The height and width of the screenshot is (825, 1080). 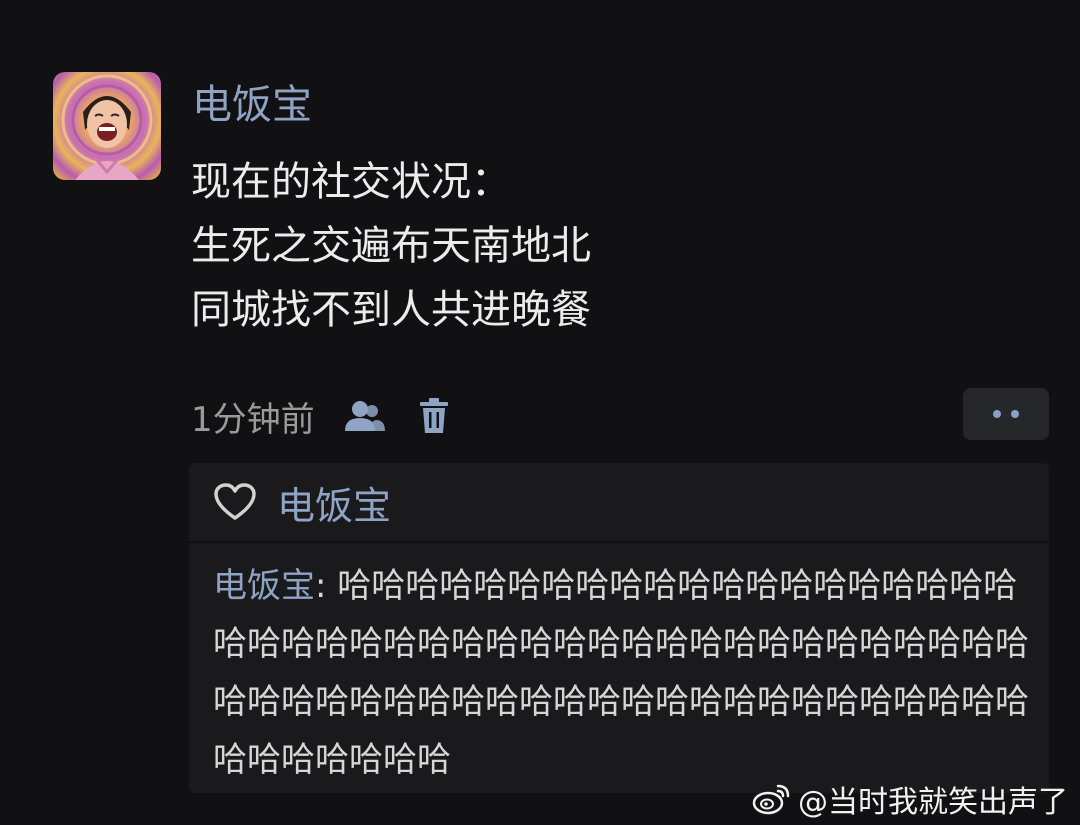 What do you see at coordinates (351, 182) in the screenshot?
I see `post-line: 现在的社交状况：` at bounding box center [351, 182].